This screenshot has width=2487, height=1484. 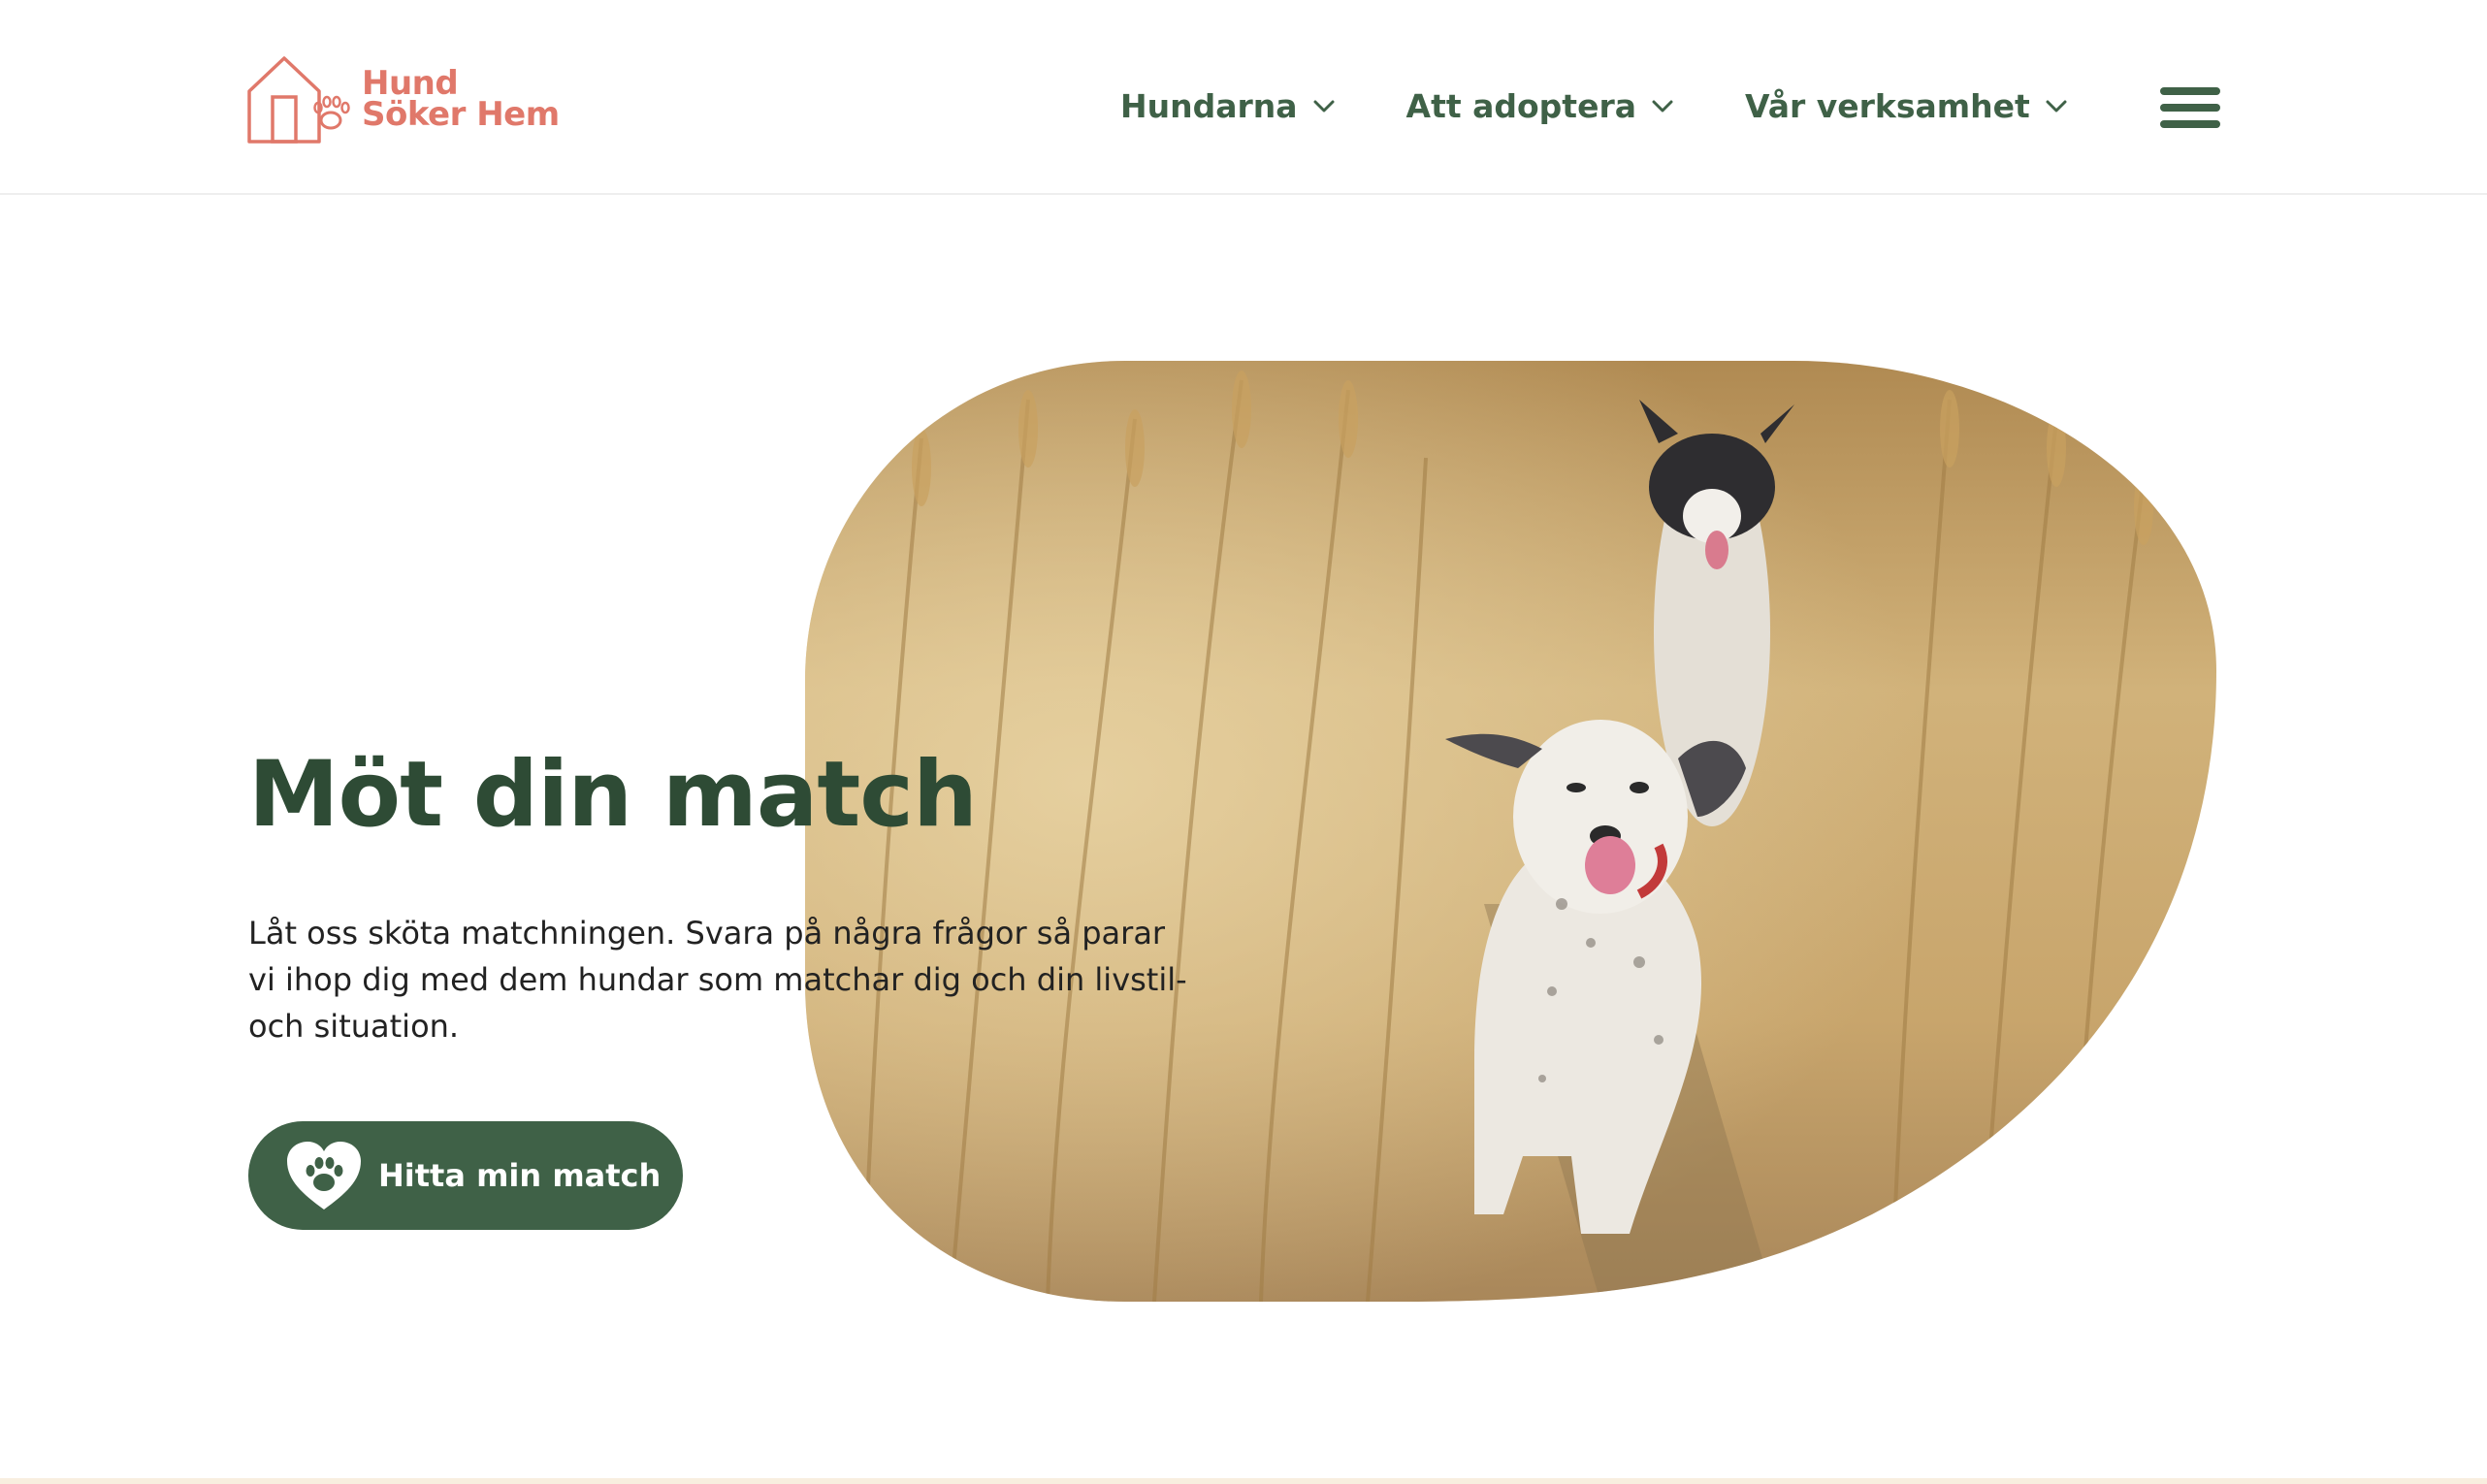 I want to click on nav-item-label: Att adoptera, so click(x=1520, y=106).